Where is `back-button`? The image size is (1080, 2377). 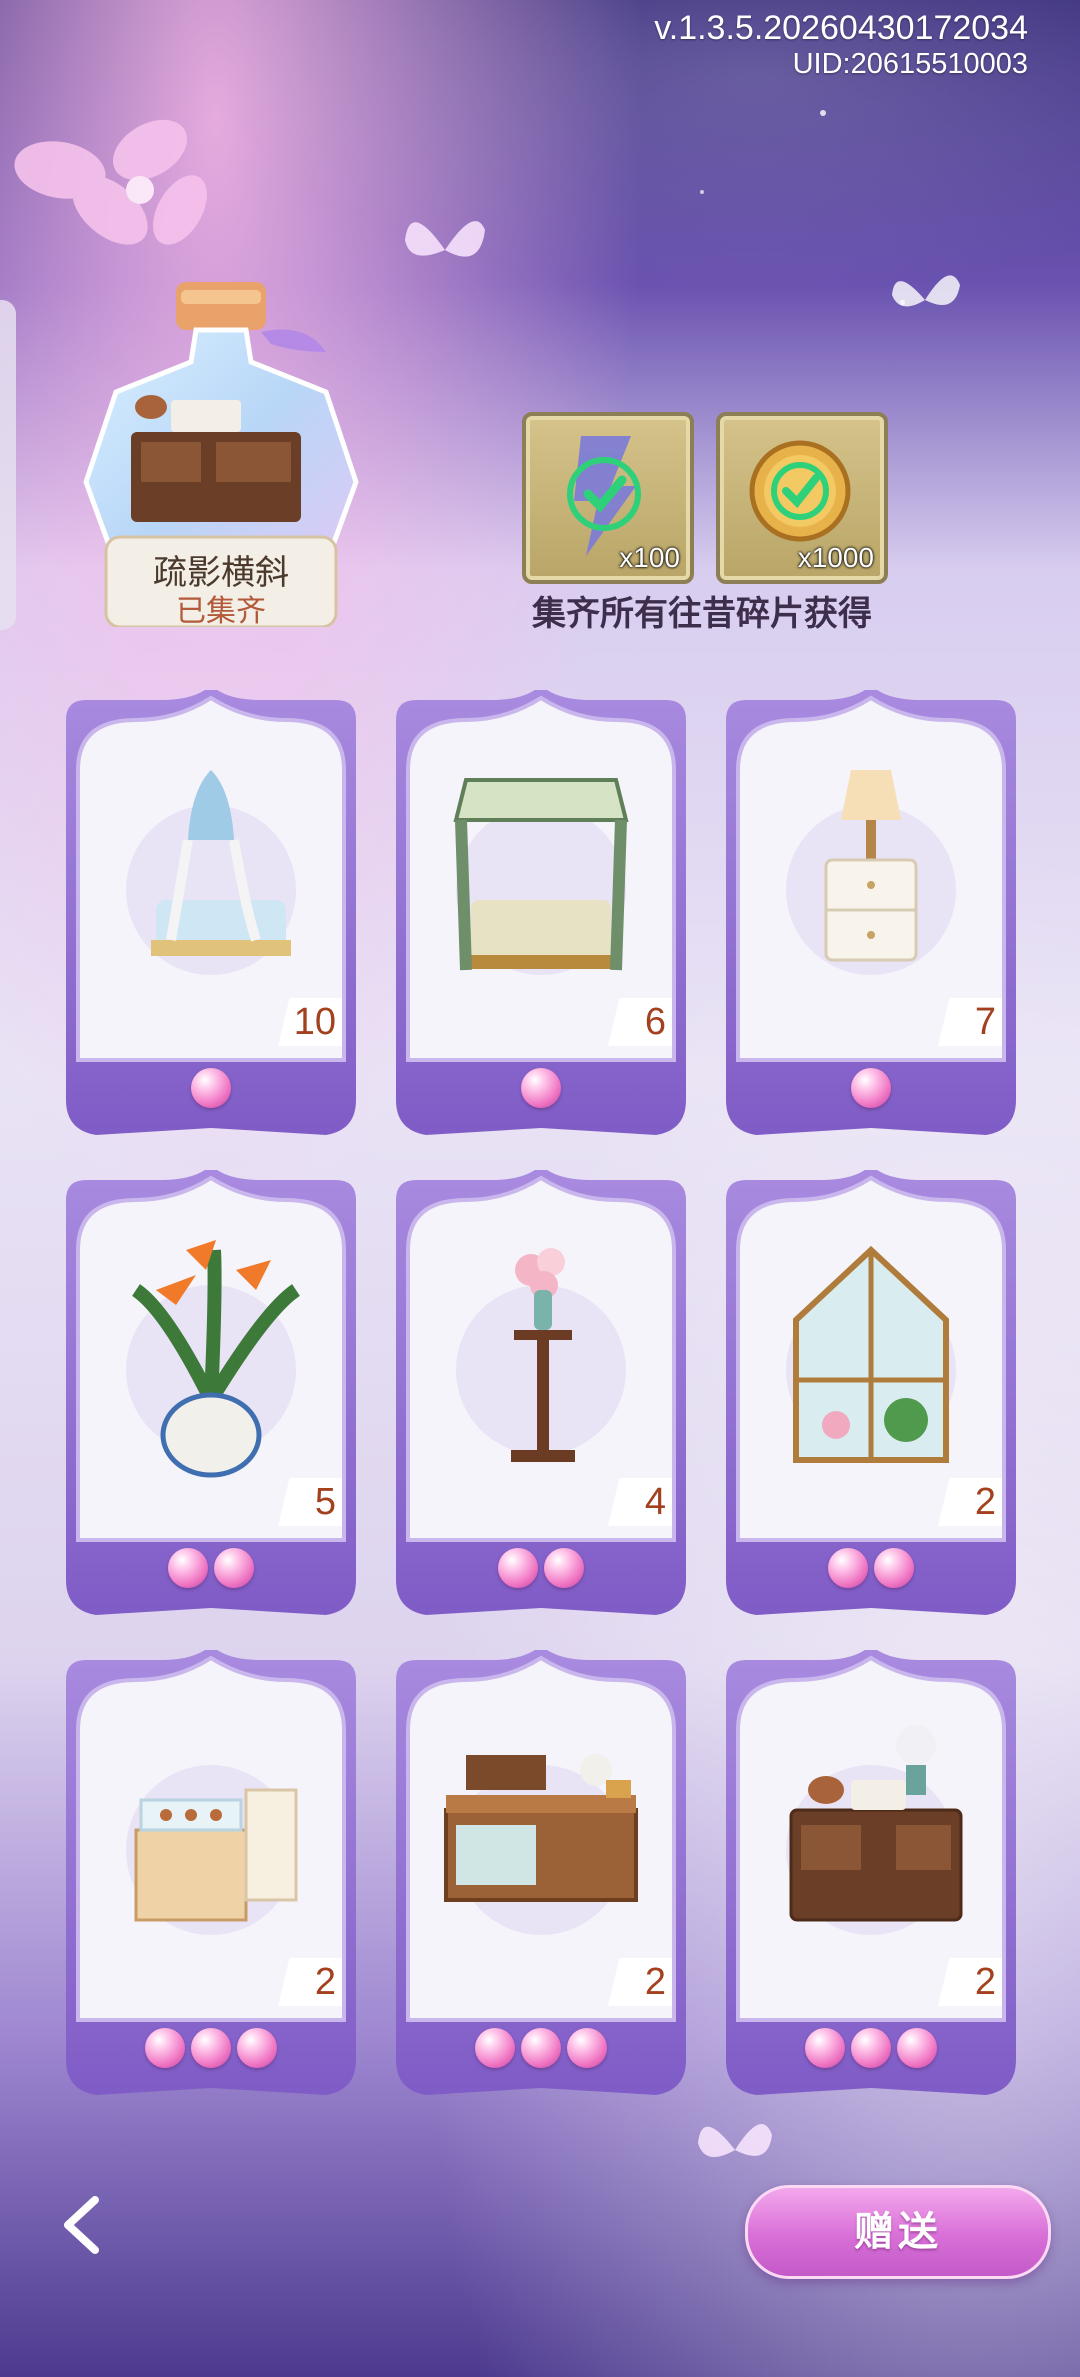 back-button is located at coordinates (85, 2225).